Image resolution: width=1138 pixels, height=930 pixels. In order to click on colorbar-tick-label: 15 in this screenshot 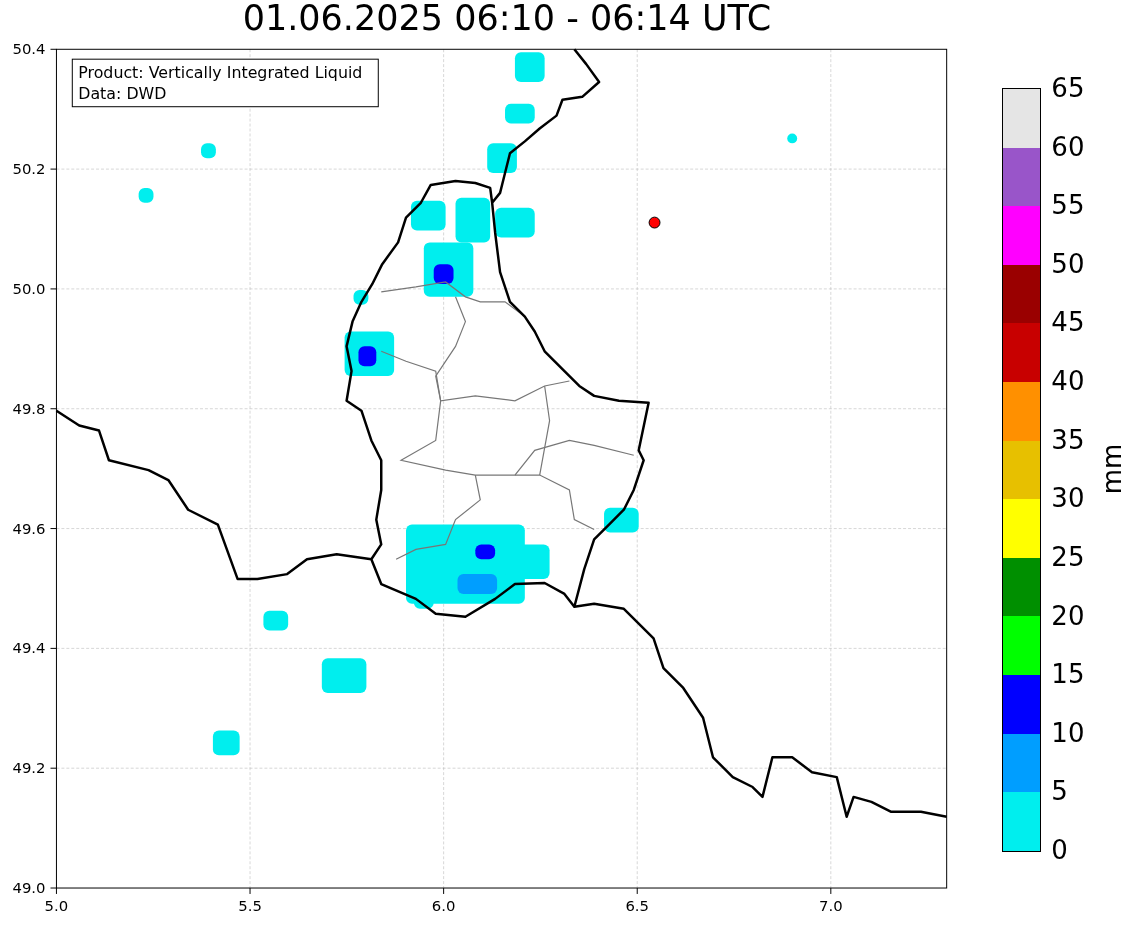, I will do `click(1068, 674)`.